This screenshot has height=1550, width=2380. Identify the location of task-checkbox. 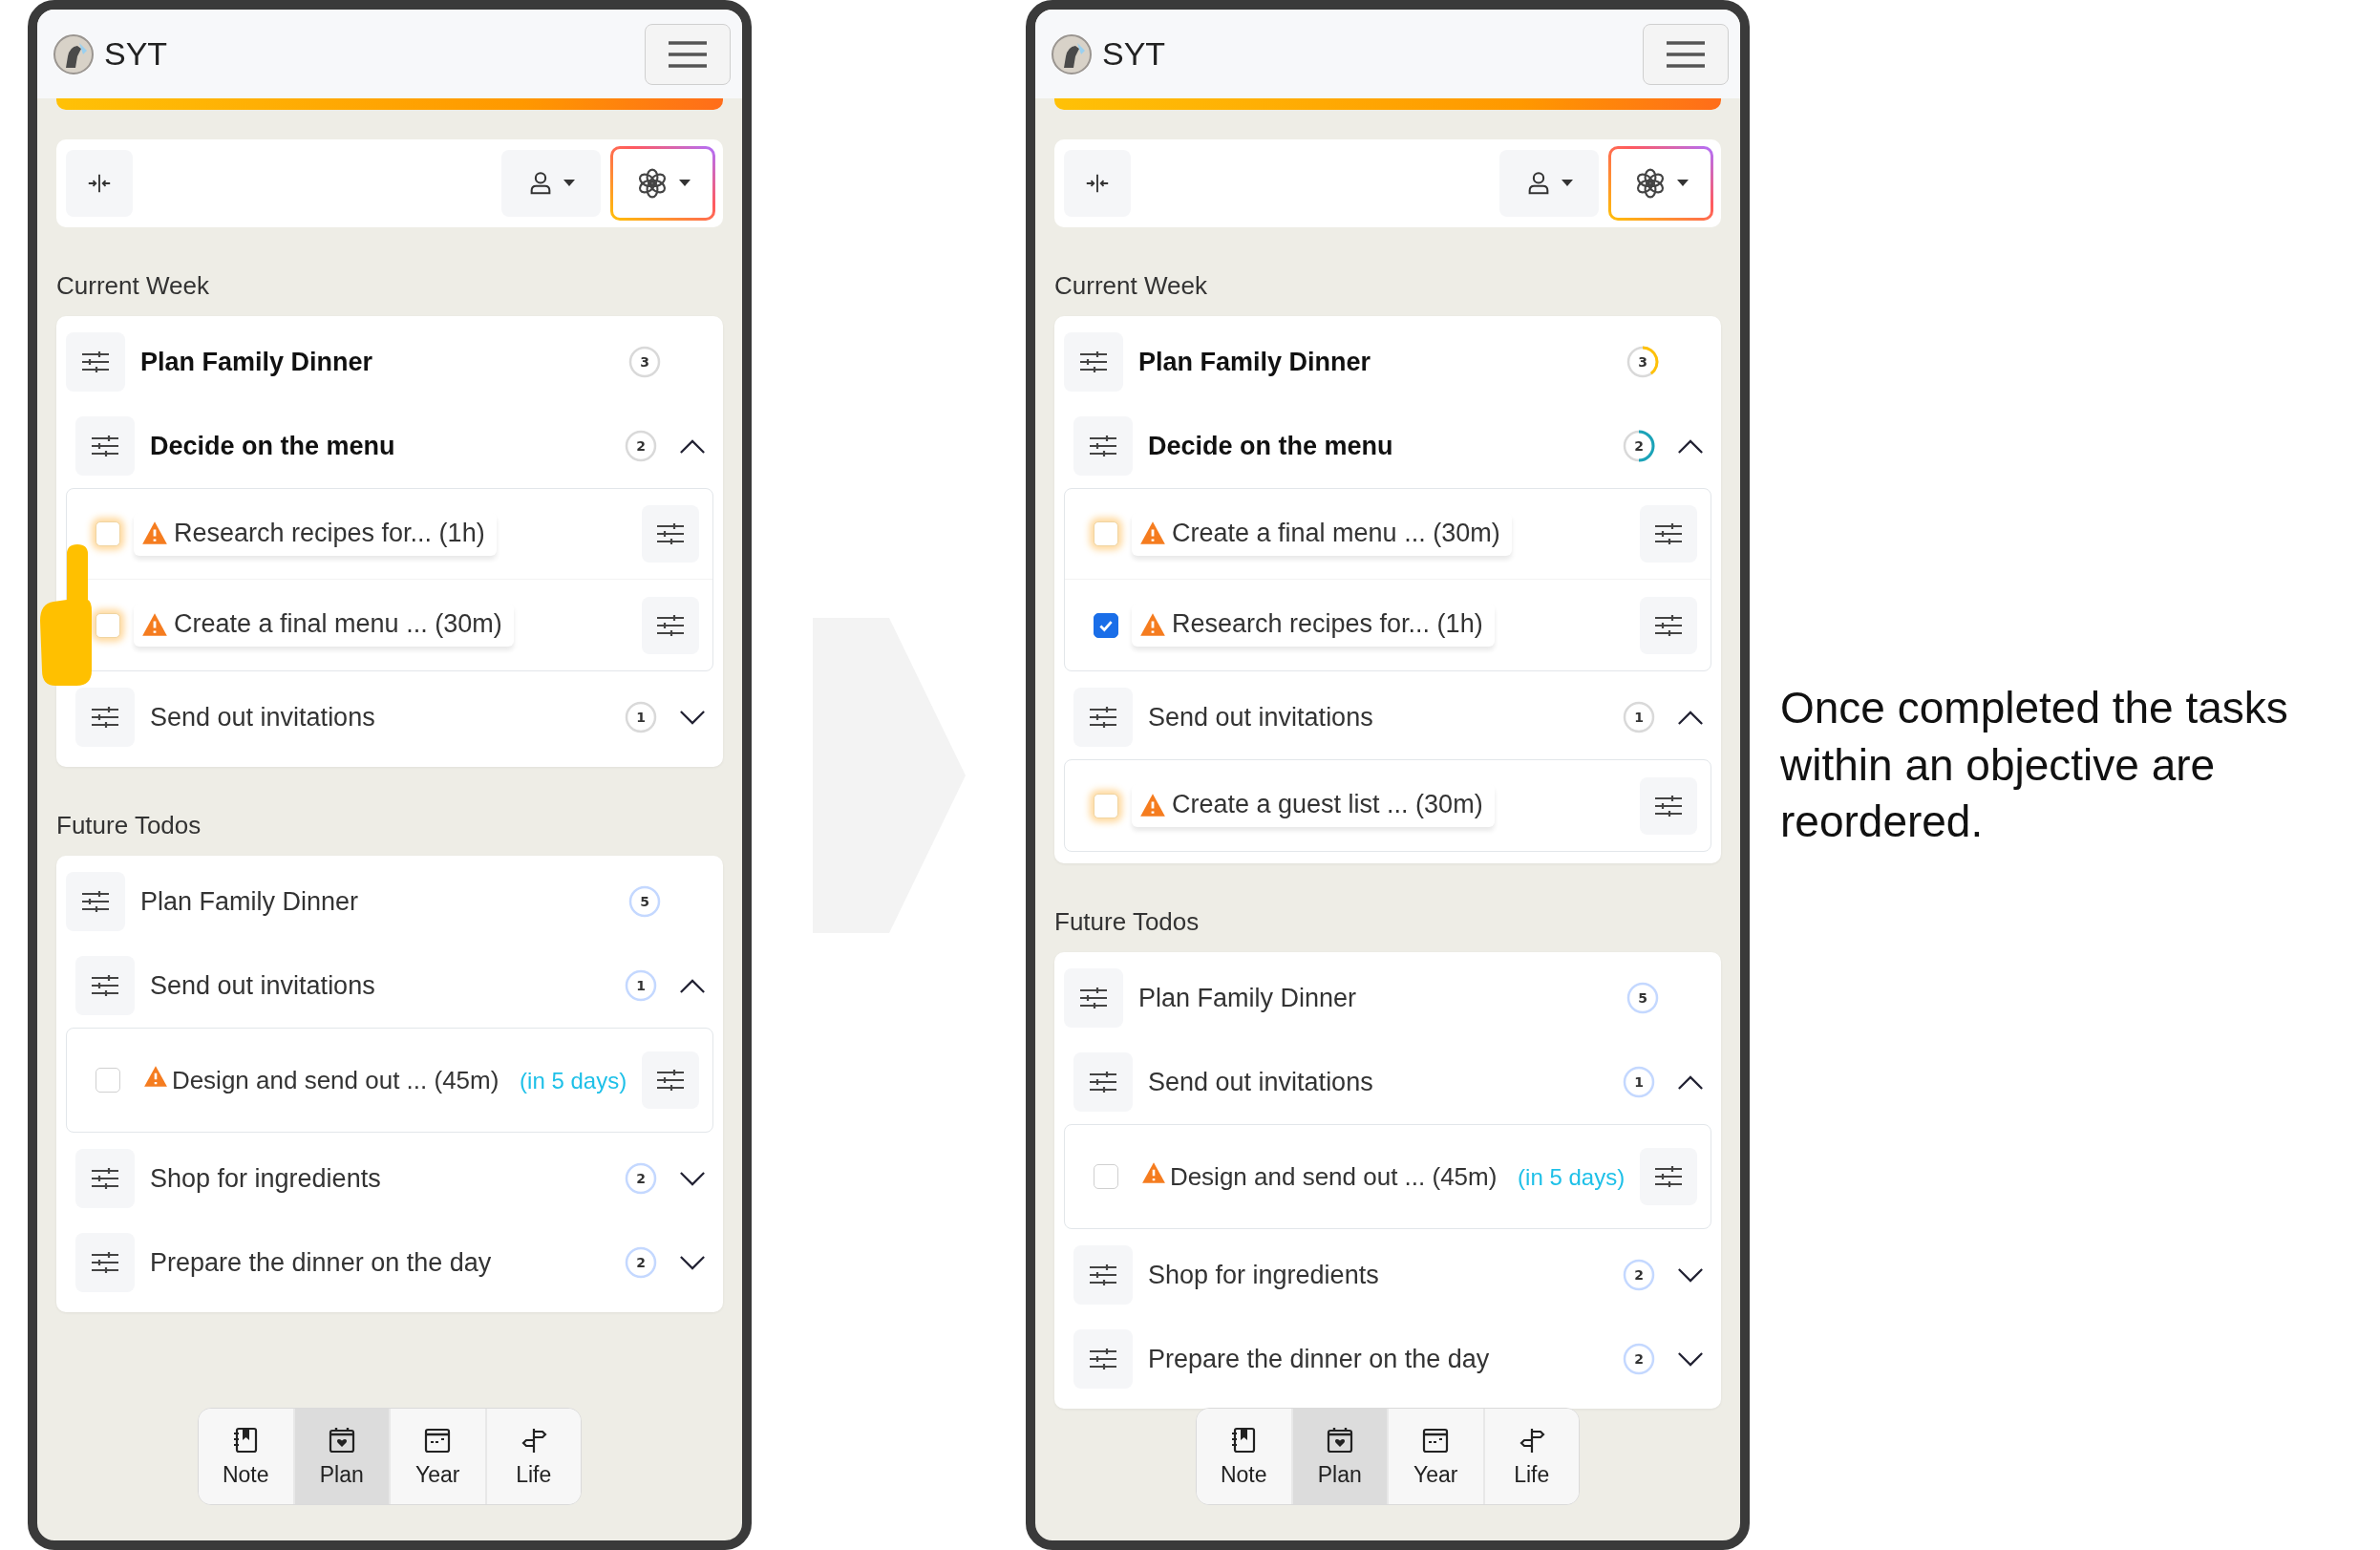
(1106, 625).